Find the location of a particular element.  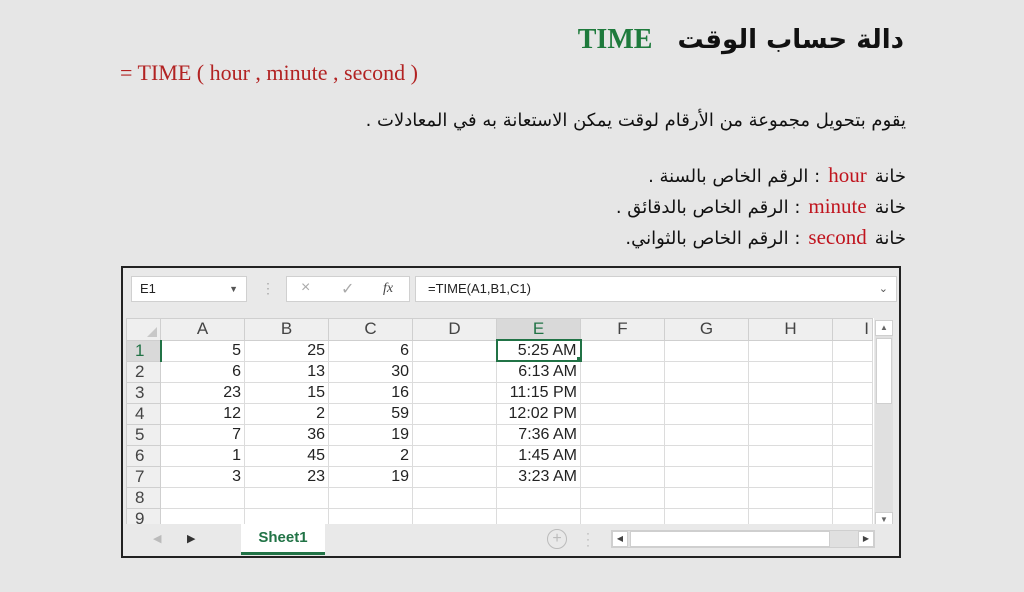

row-header: 5 is located at coordinates (143, 434).